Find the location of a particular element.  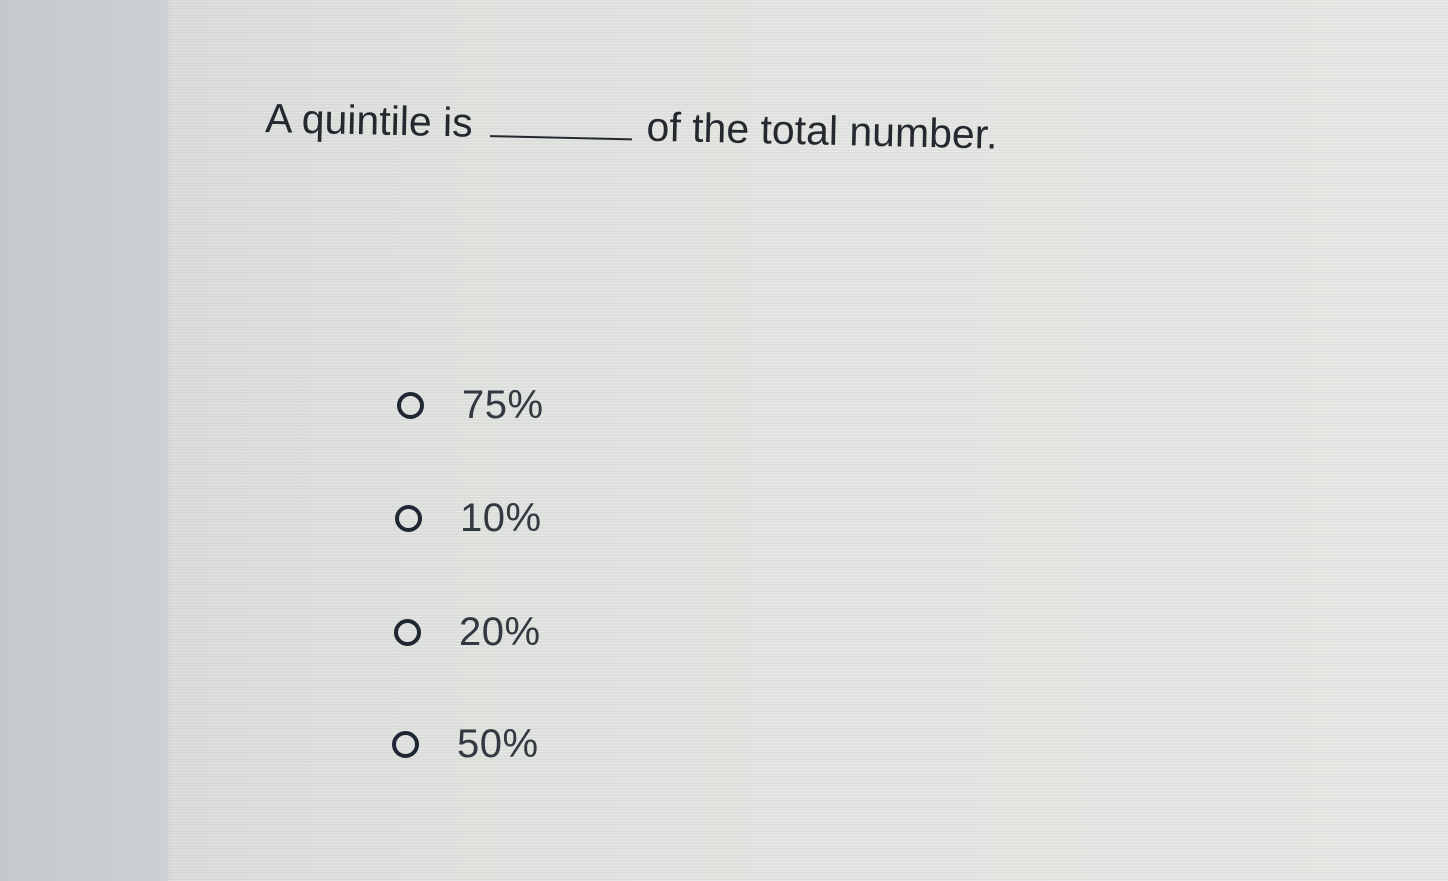

screen-edge-shade is located at coordinates (84, 440).